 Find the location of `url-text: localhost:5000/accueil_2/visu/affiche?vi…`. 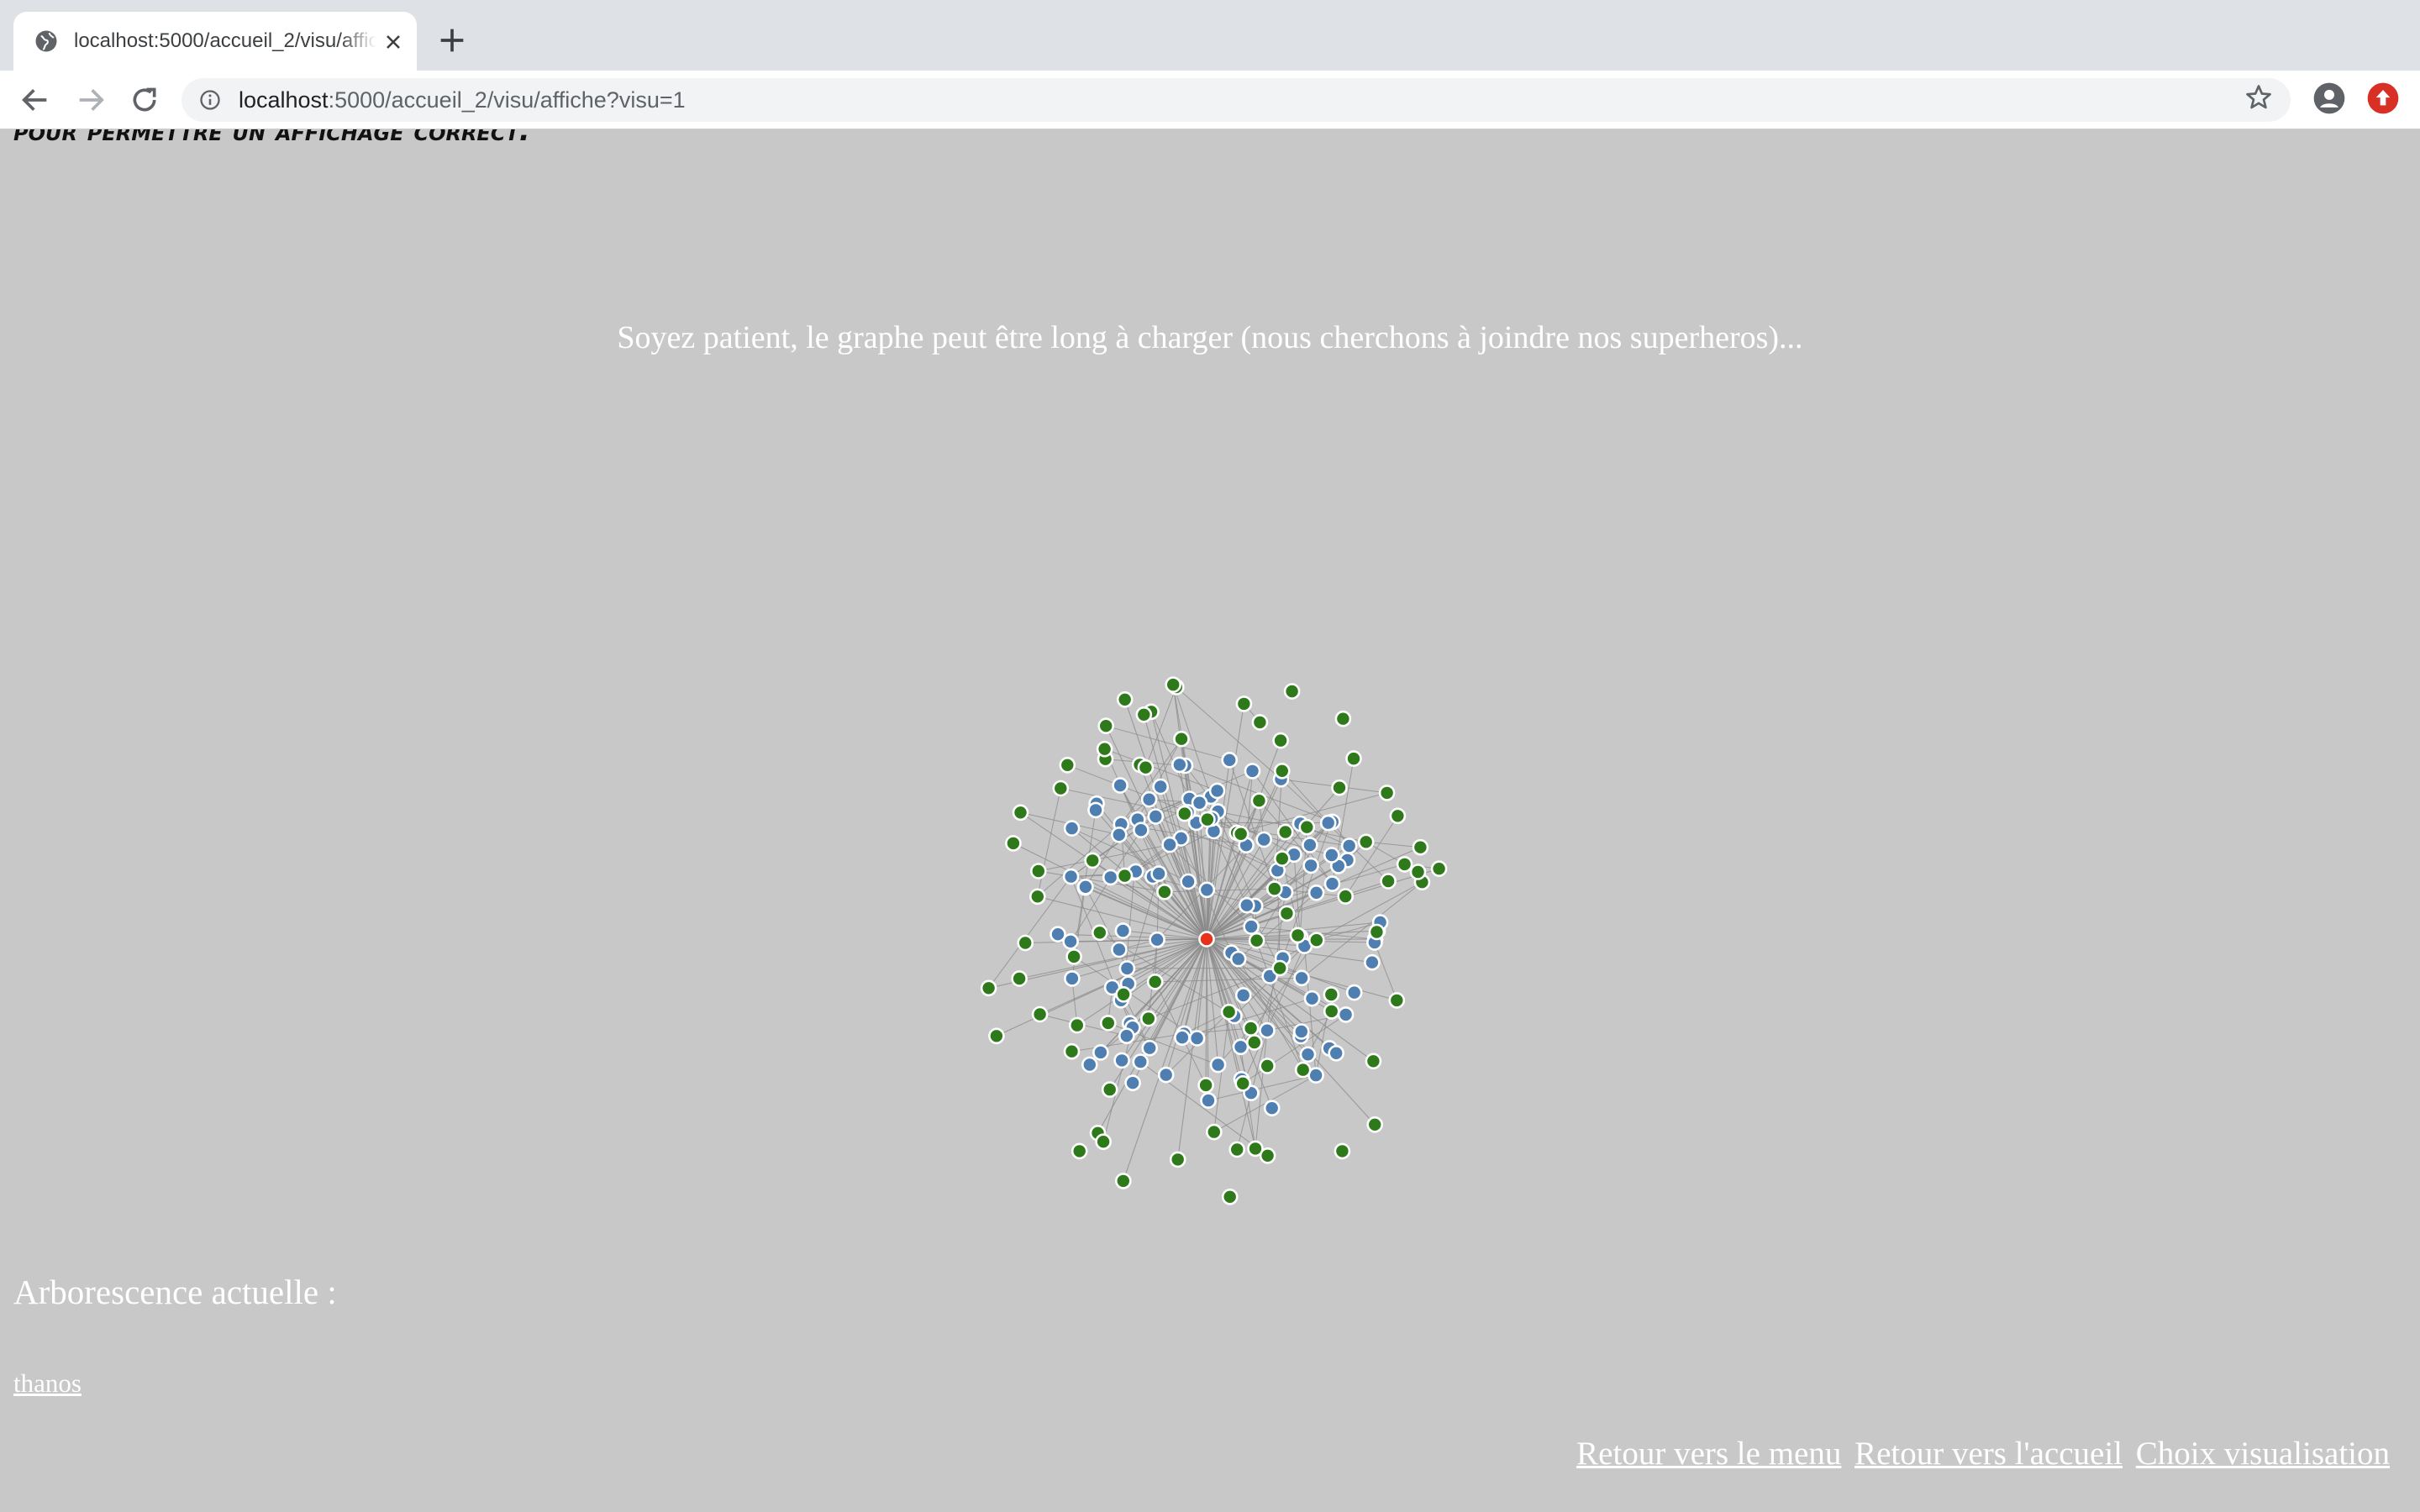

url-text: localhost:5000/accueil_2/visu/affiche?vi… is located at coordinates (463, 100).